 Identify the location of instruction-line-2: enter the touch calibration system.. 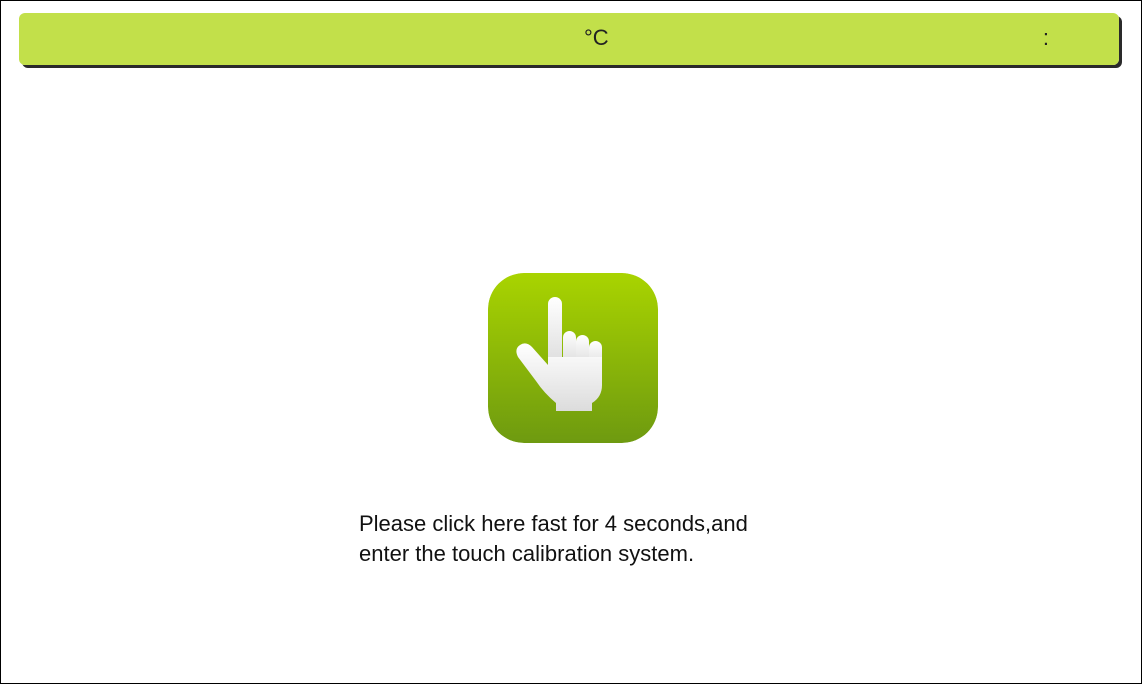
(527, 553).